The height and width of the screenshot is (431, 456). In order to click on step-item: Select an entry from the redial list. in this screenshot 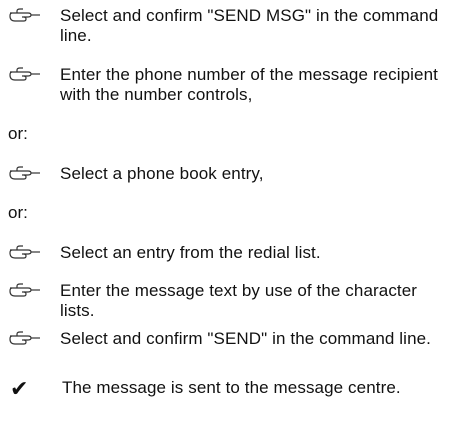, I will do `click(228, 253)`.